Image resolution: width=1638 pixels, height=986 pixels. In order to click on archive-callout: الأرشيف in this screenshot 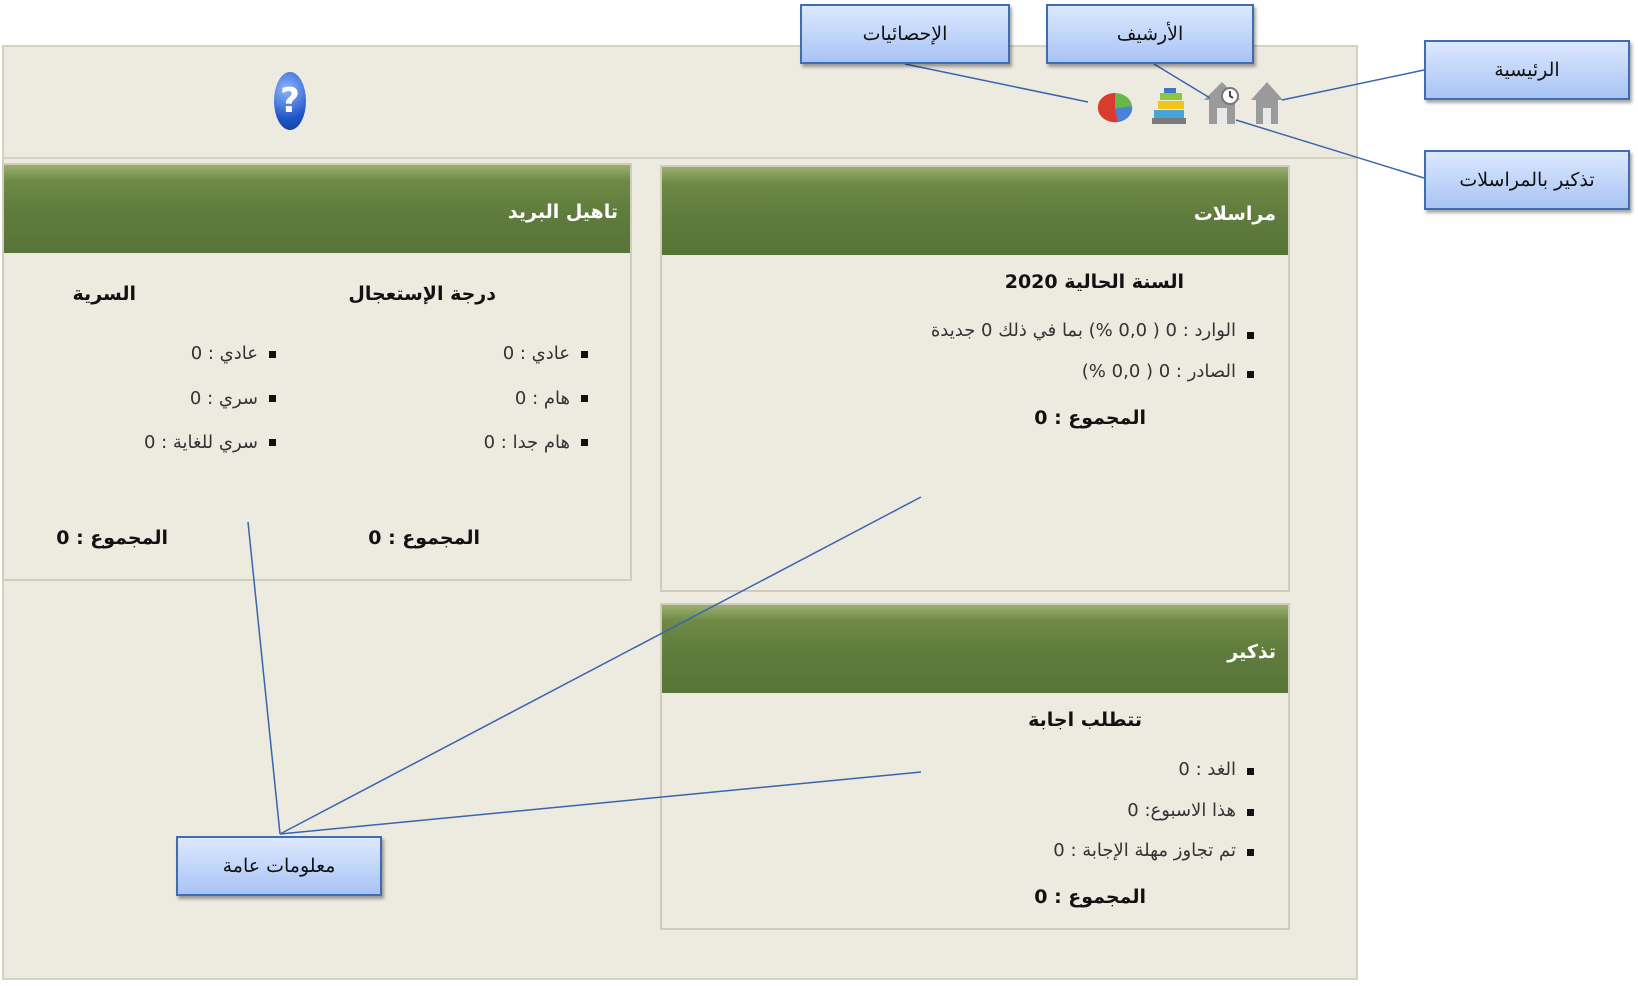, I will do `click(1150, 34)`.